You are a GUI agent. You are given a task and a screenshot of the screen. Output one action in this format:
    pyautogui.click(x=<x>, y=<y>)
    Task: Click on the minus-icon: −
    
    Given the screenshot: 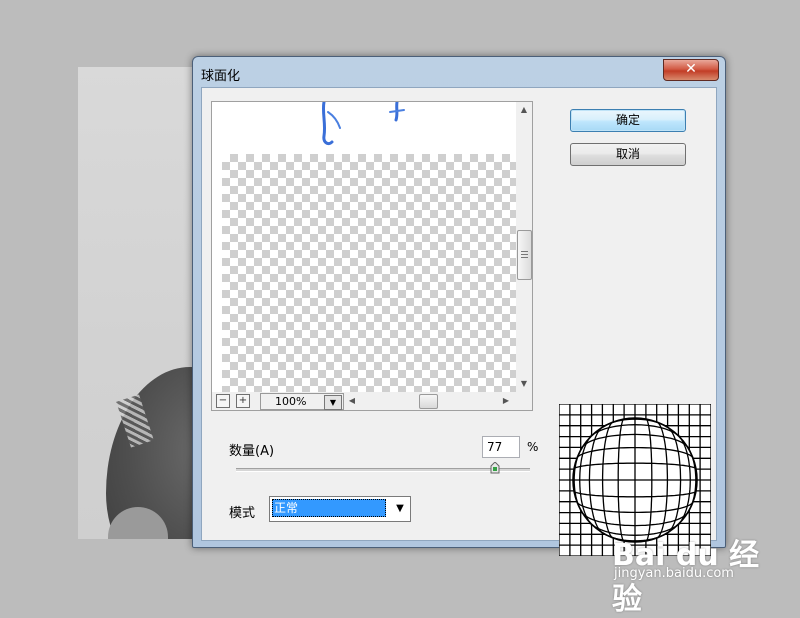 What is the action you would take?
    pyautogui.click(x=223, y=400)
    